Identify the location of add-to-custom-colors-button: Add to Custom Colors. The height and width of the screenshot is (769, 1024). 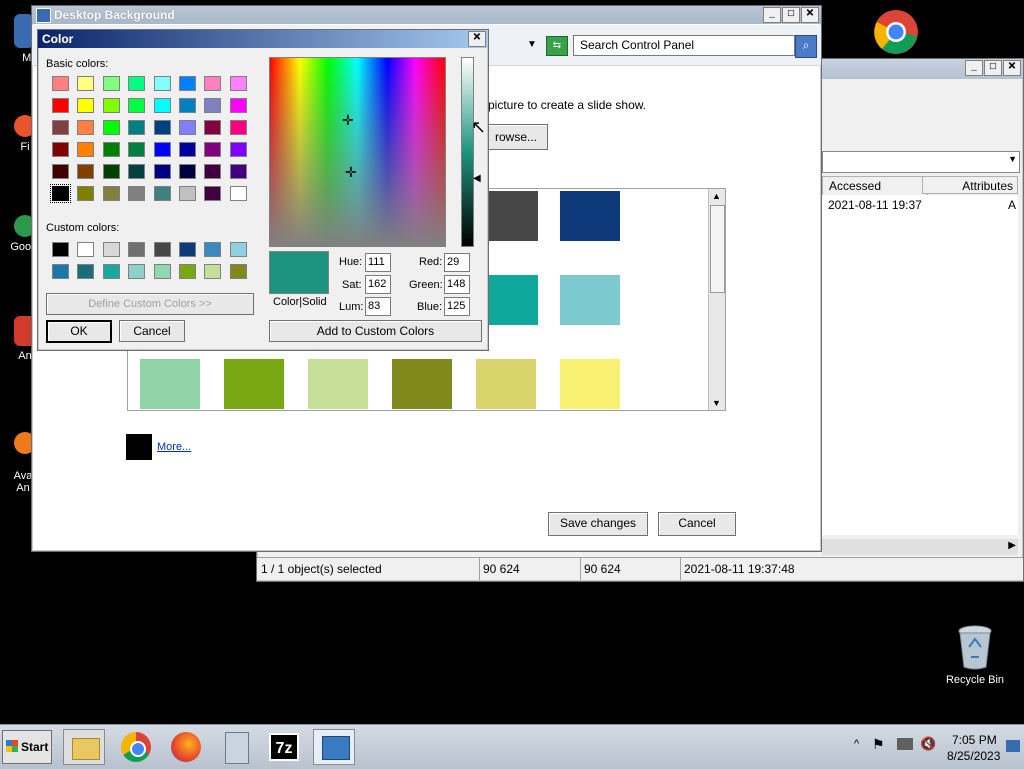
(375, 331).